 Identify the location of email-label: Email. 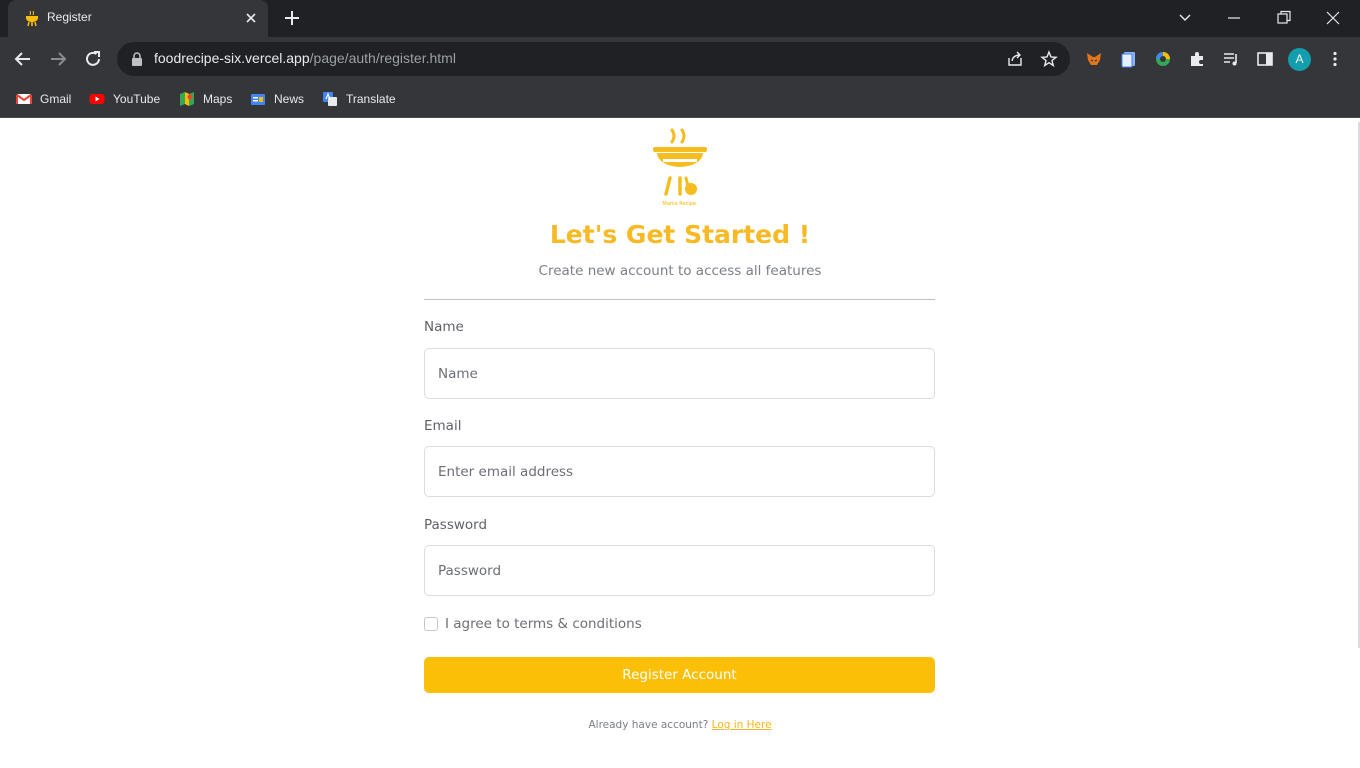
(443, 426).